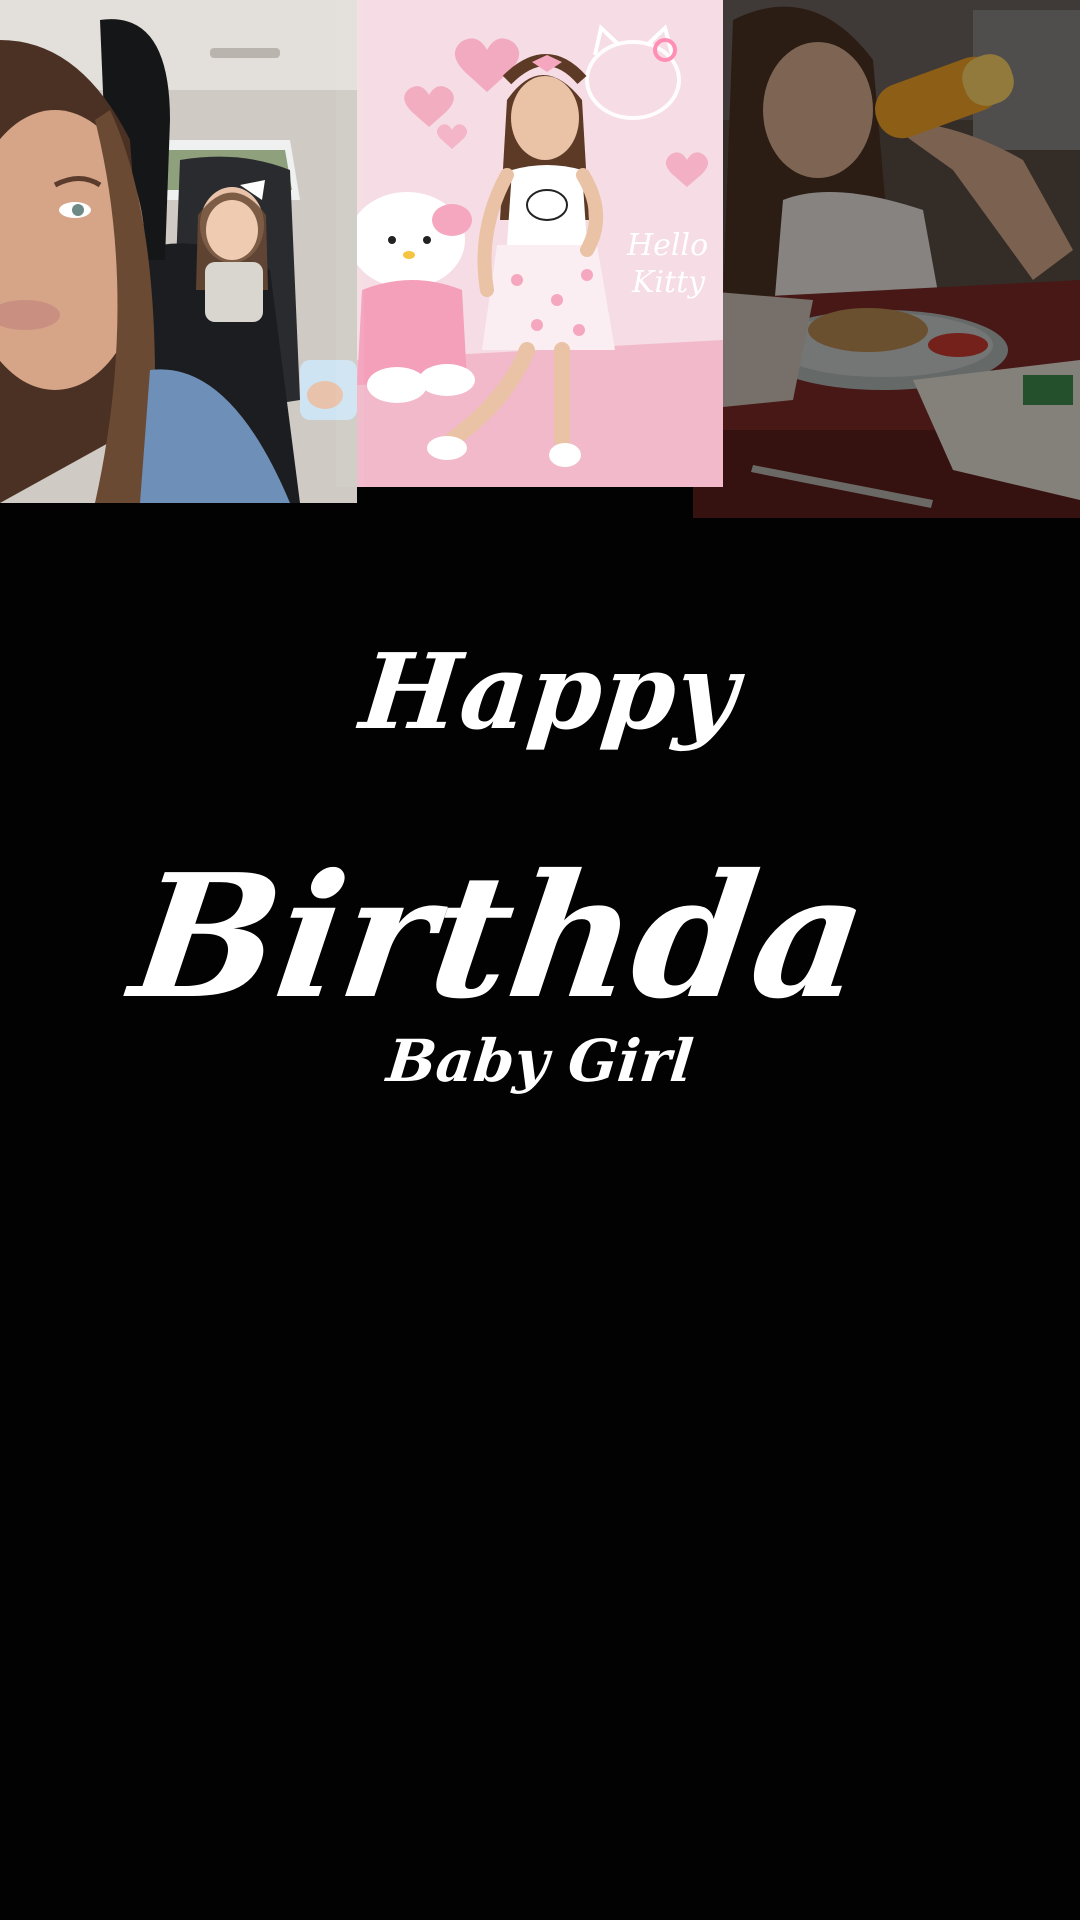  Describe the element at coordinates (668, 282) in the screenshot. I see `svg-text: Kitty` at that location.